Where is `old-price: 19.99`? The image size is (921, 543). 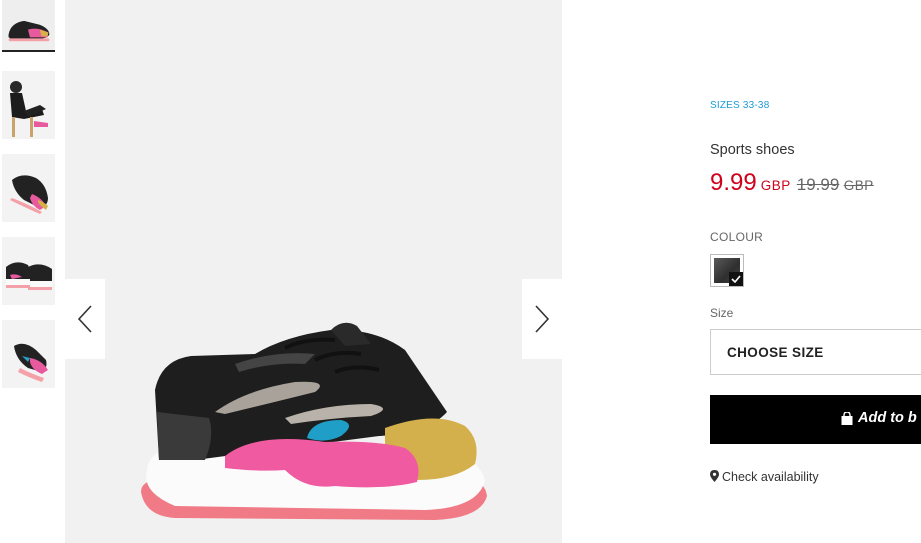
old-price: 19.99 is located at coordinates (818, 184).